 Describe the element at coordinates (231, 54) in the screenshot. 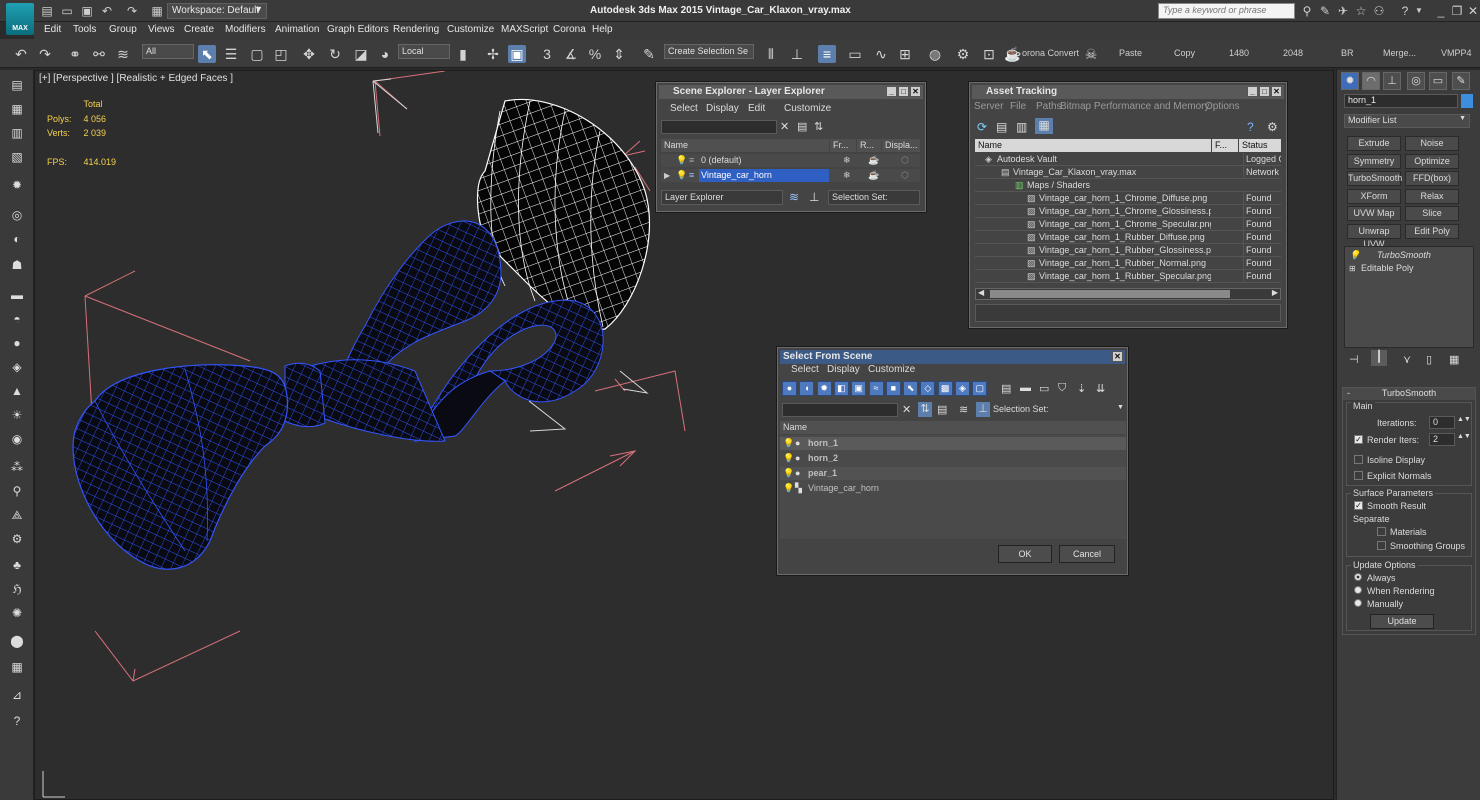

I see `select-by-name-icon: ☰` at that location.